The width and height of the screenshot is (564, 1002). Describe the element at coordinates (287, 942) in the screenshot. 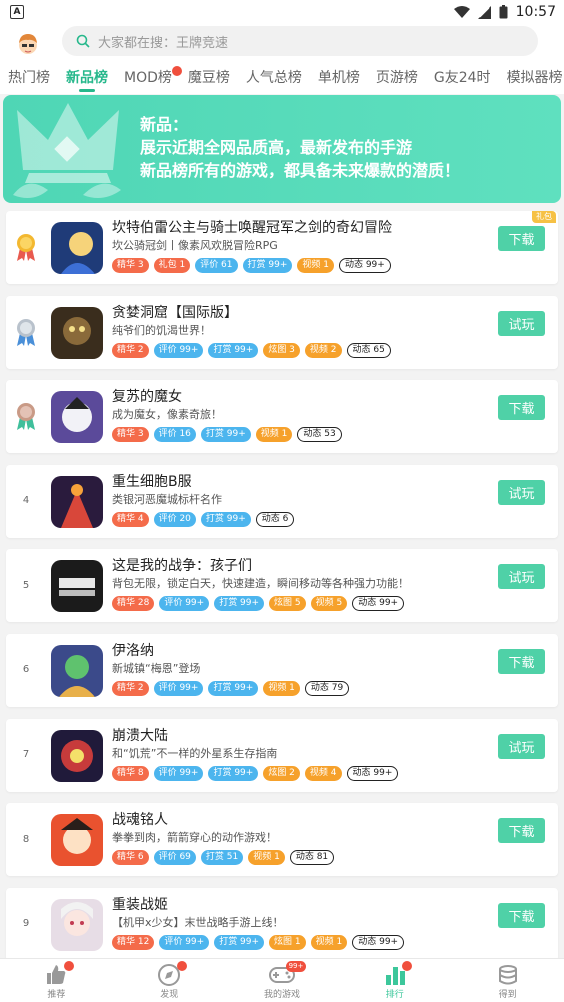

I see `tag: 炫图 1` at that location.